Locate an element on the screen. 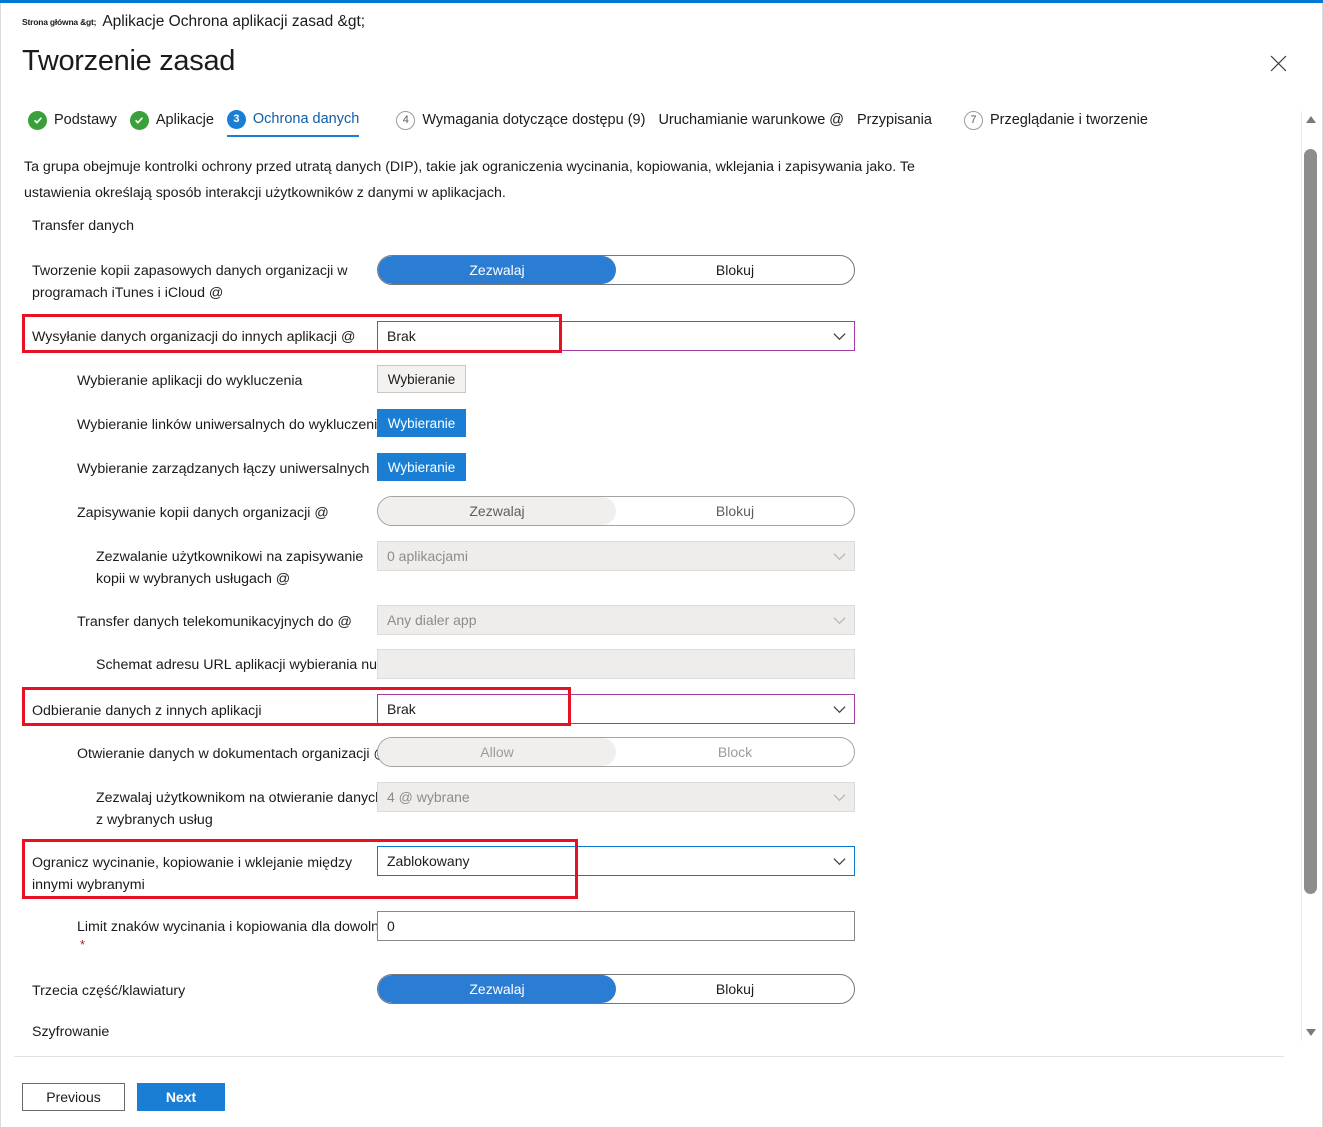  label-receive-data: Odbieranie danych z innych aplikacji is located at coordinates (147, 711).